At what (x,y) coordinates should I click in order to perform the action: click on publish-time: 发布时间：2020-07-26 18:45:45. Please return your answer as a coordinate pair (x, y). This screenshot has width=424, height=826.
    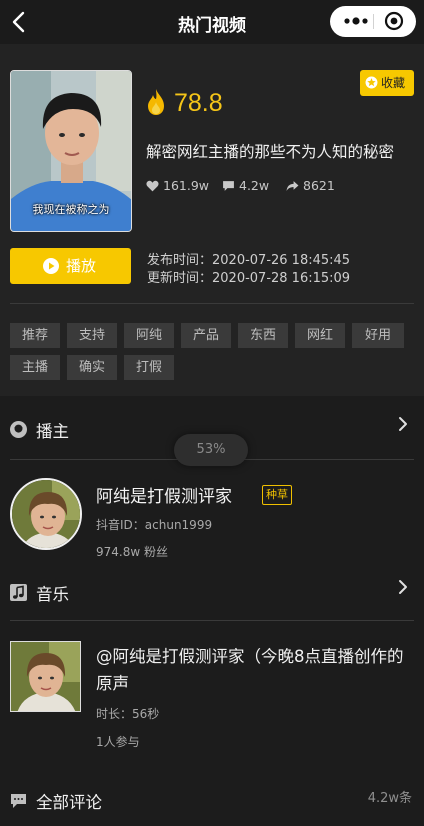
    Looking at the image, I should click on (249, 260).